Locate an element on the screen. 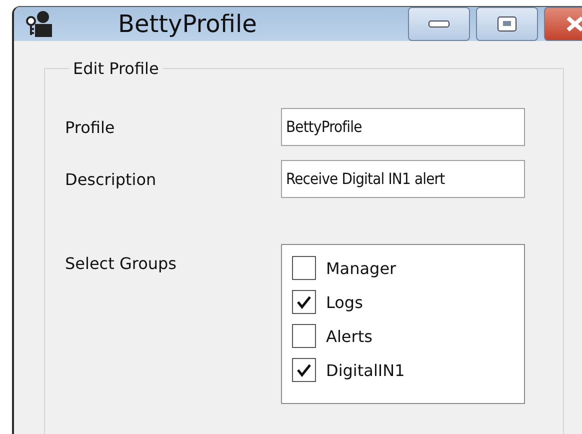  window-title: BettyProfile is located at coordinates (188, 24).